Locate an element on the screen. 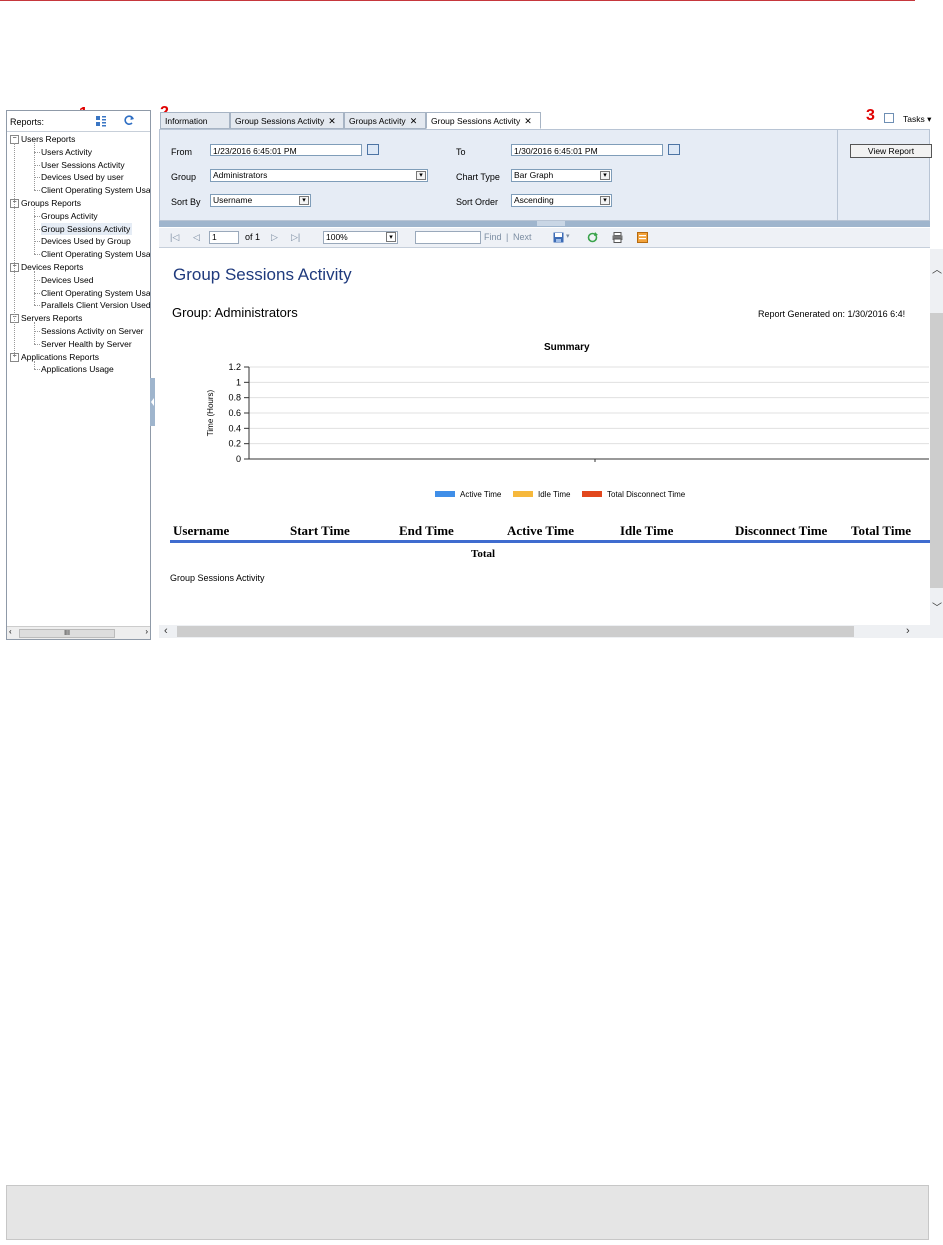  reports-panel-header: Reports: is located at coordinates (78, 121).